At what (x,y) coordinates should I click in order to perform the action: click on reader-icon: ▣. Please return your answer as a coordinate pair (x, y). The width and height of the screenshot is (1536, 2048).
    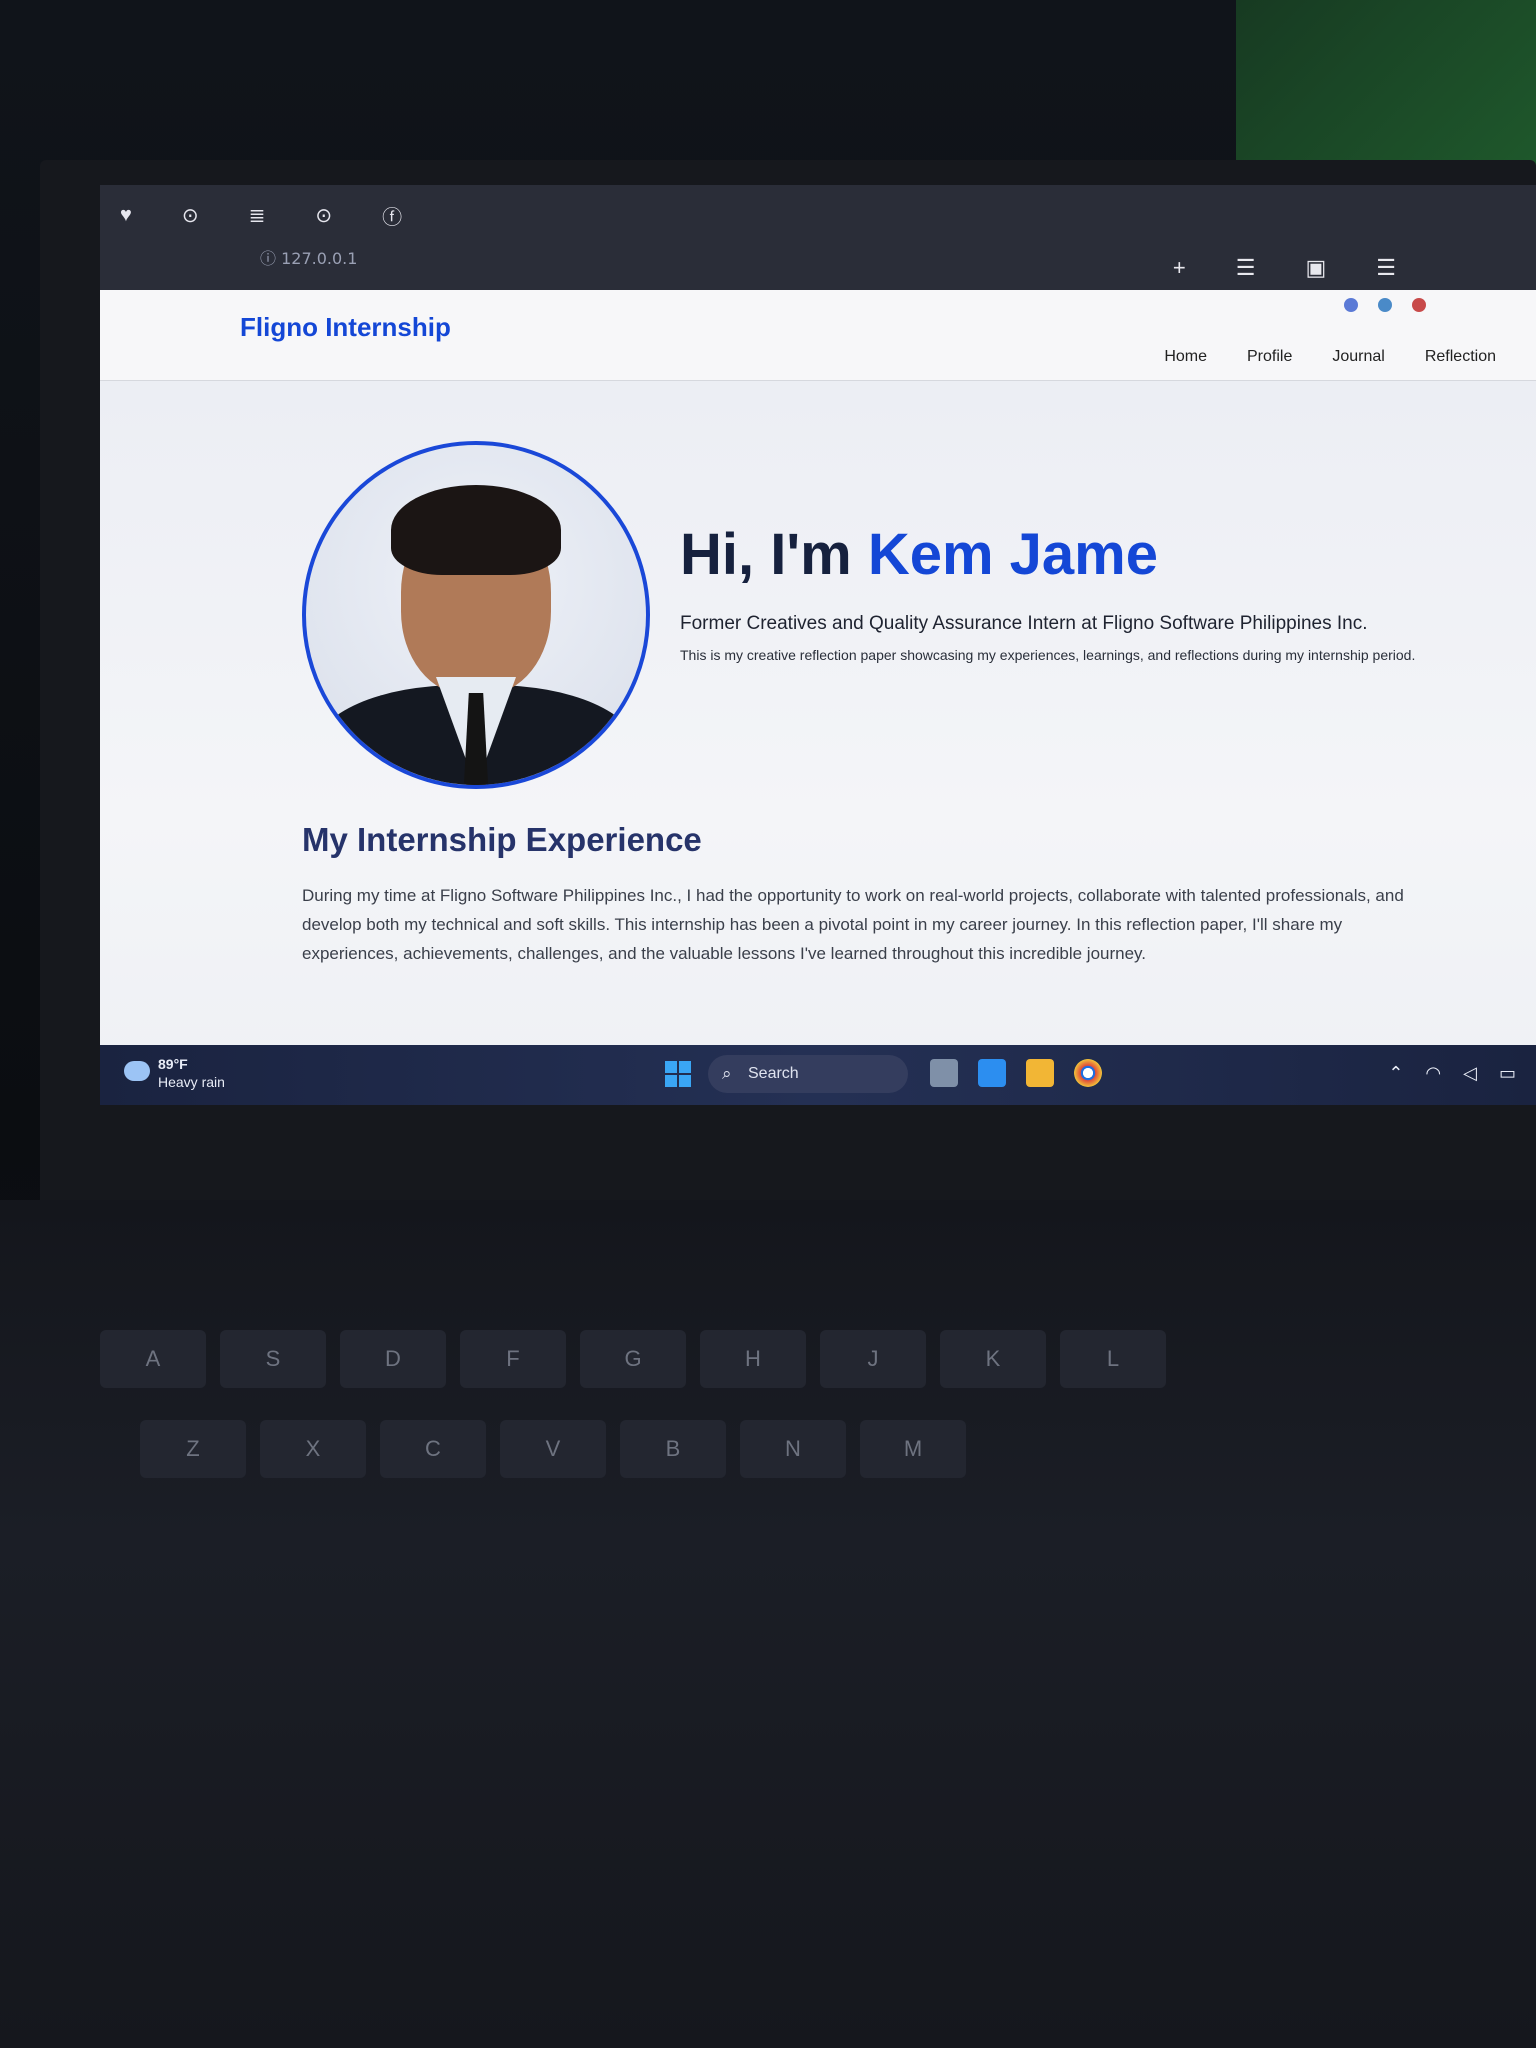
    Looking at the image, I should click on (1315, 268).